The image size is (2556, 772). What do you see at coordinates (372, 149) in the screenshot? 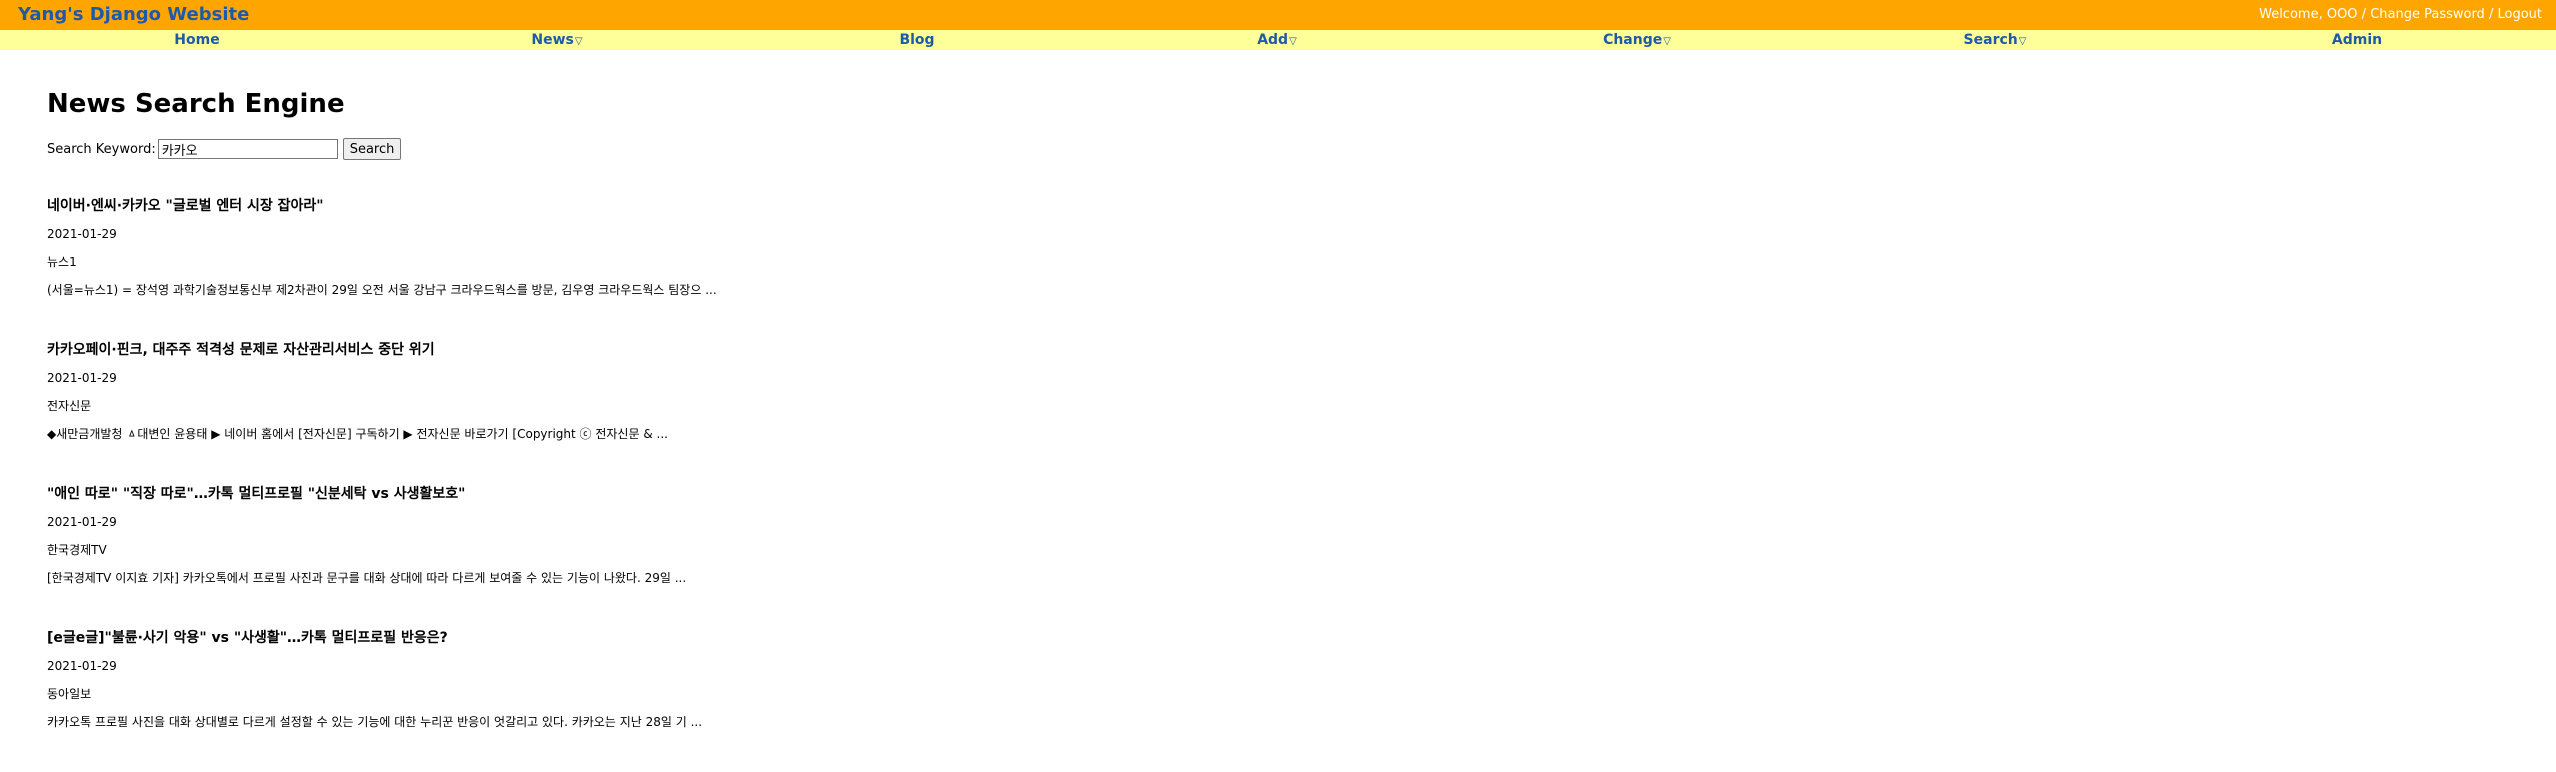
I see `search-button: Search` at bounding box center [372, 149].